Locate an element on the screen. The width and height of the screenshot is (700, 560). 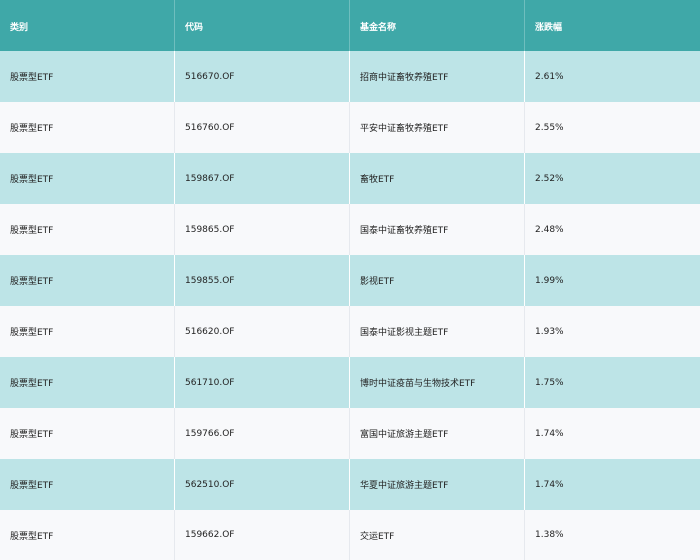
cell-fund-name: 畜牧ETF is located at coordinates (437, 178).